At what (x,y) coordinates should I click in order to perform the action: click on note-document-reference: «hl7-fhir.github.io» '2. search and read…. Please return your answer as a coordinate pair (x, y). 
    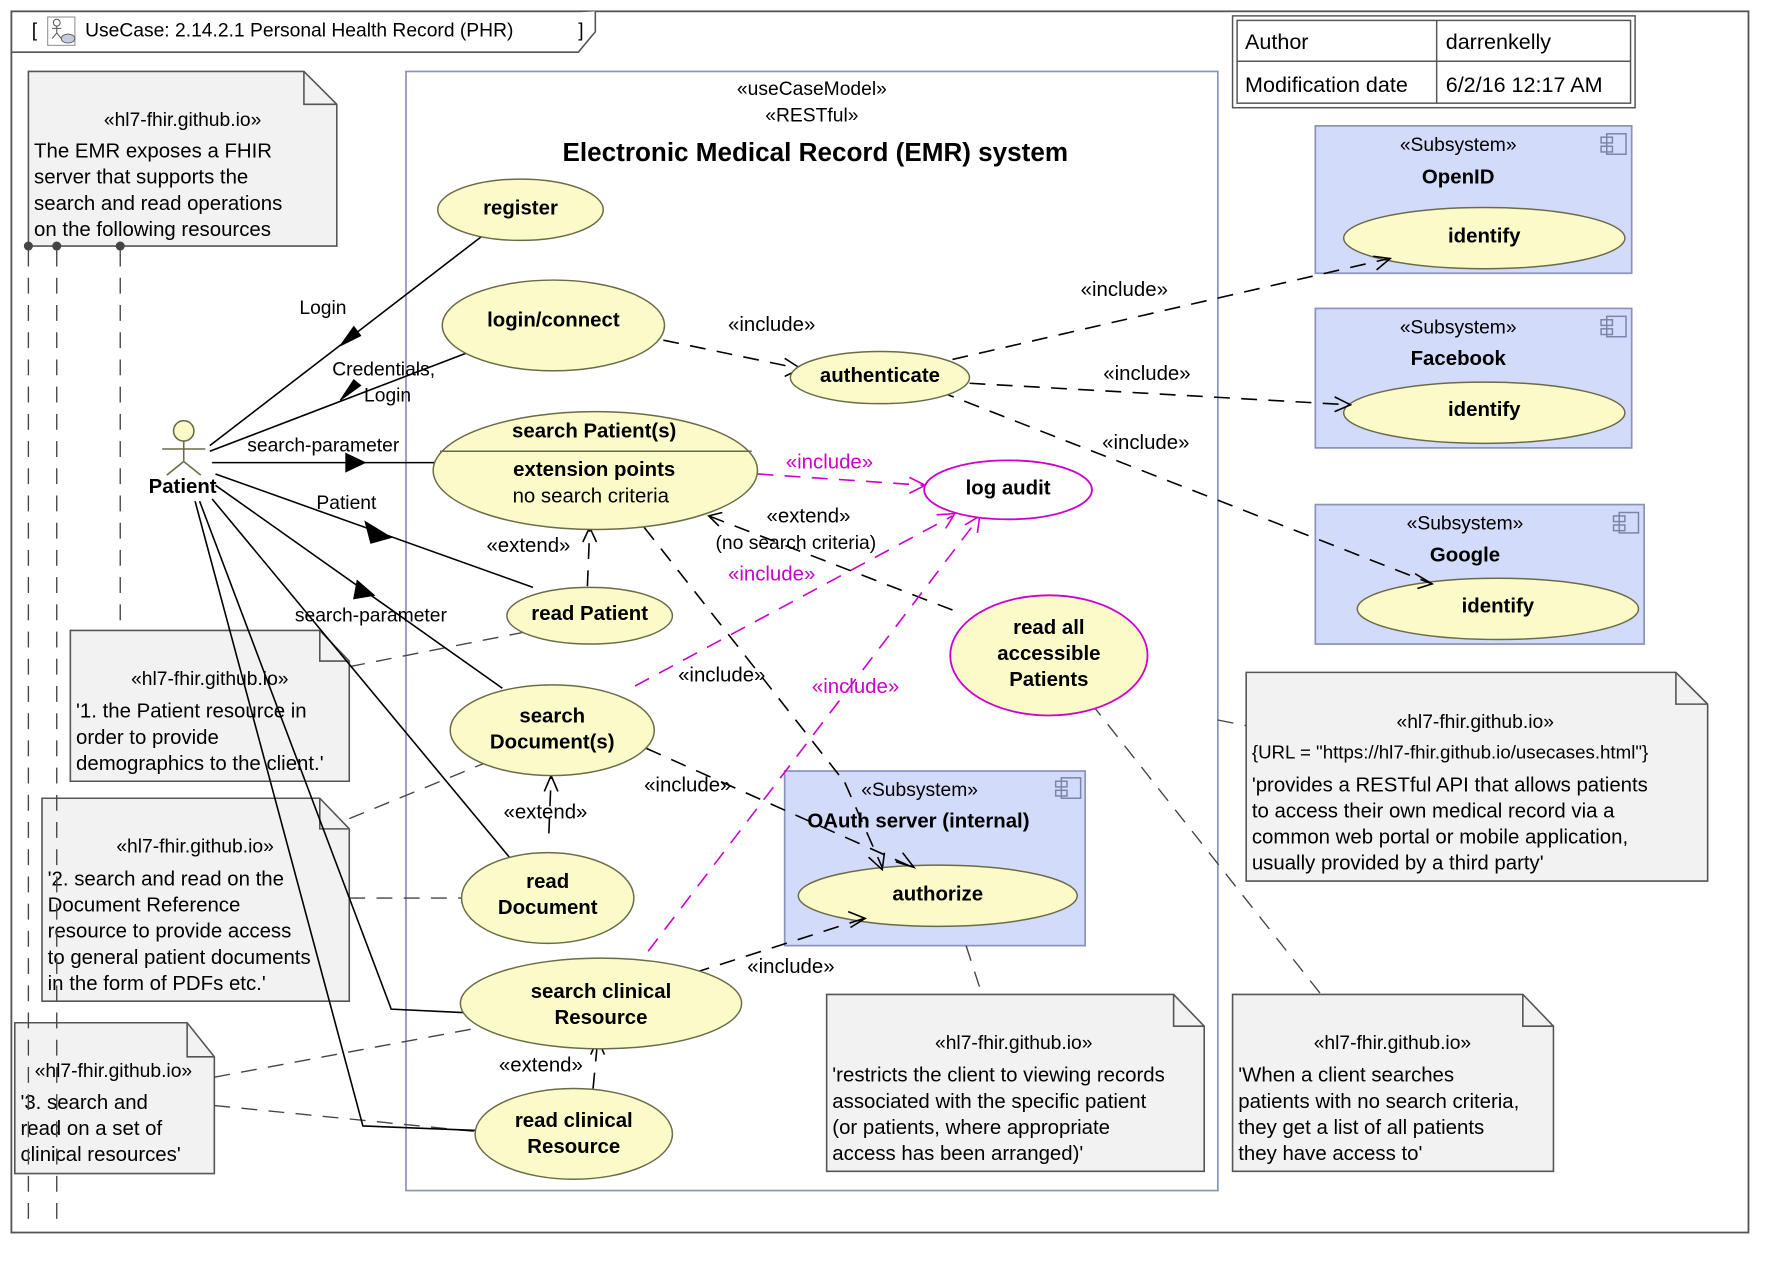
    Looking at the image, I should click on (196, 900).